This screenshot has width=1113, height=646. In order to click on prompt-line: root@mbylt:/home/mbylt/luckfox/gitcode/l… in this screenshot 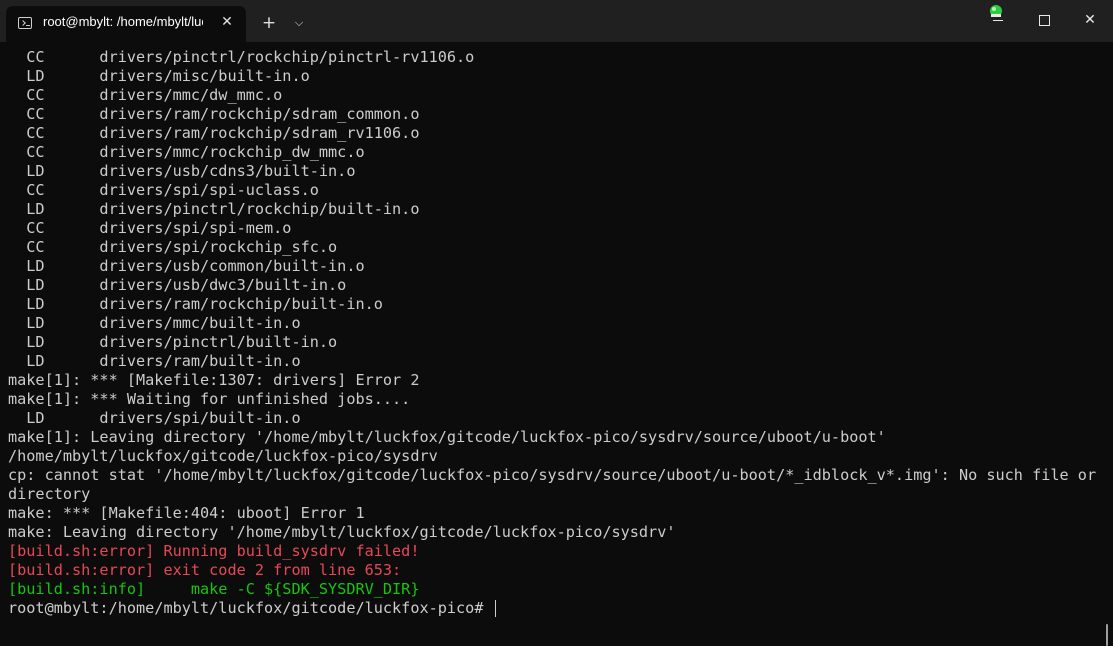, I will do `click(554, 608)`.